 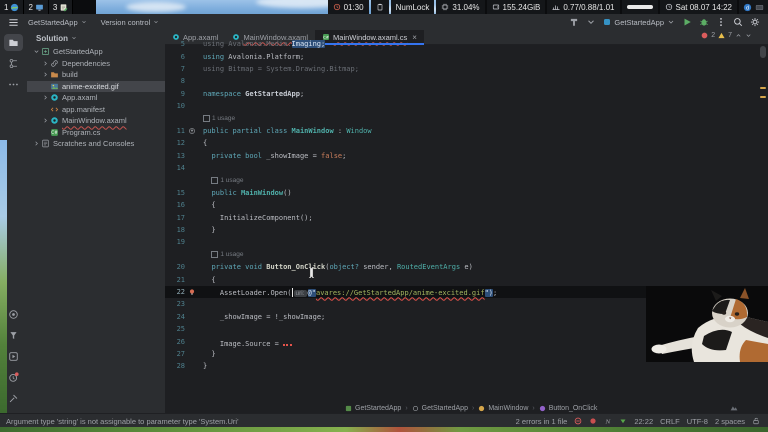 What do you see at coordinates (687, 22) in the screenshot?
I see `run-button` at bounding box center [687, 22].